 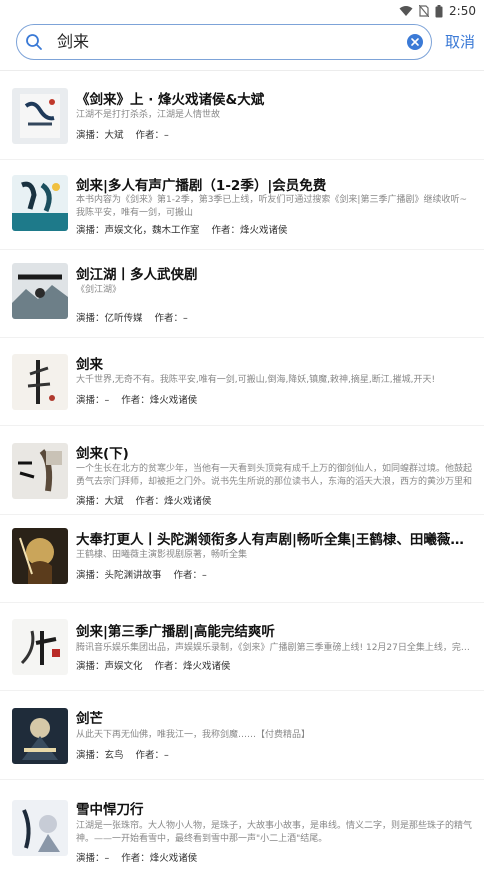 What do you see at coordinates (99, 290) in the screenshot?
I see `item-desc: 《剑江湖》` at bounding box center [99, 290].